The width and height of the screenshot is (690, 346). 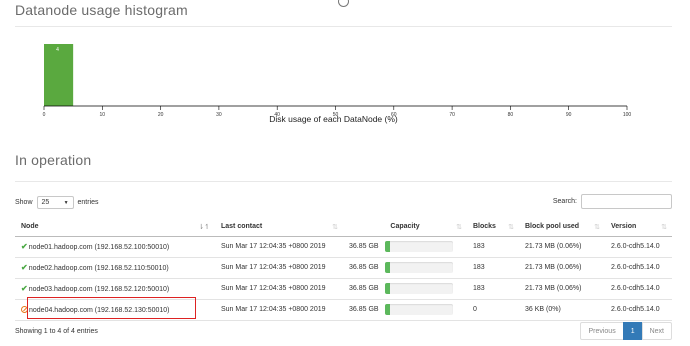 What do you see at coordinates (493, 227) in the screenshot?
I see `column-header-blocks: Blocks ⇅` at bounding box center [493, 227].